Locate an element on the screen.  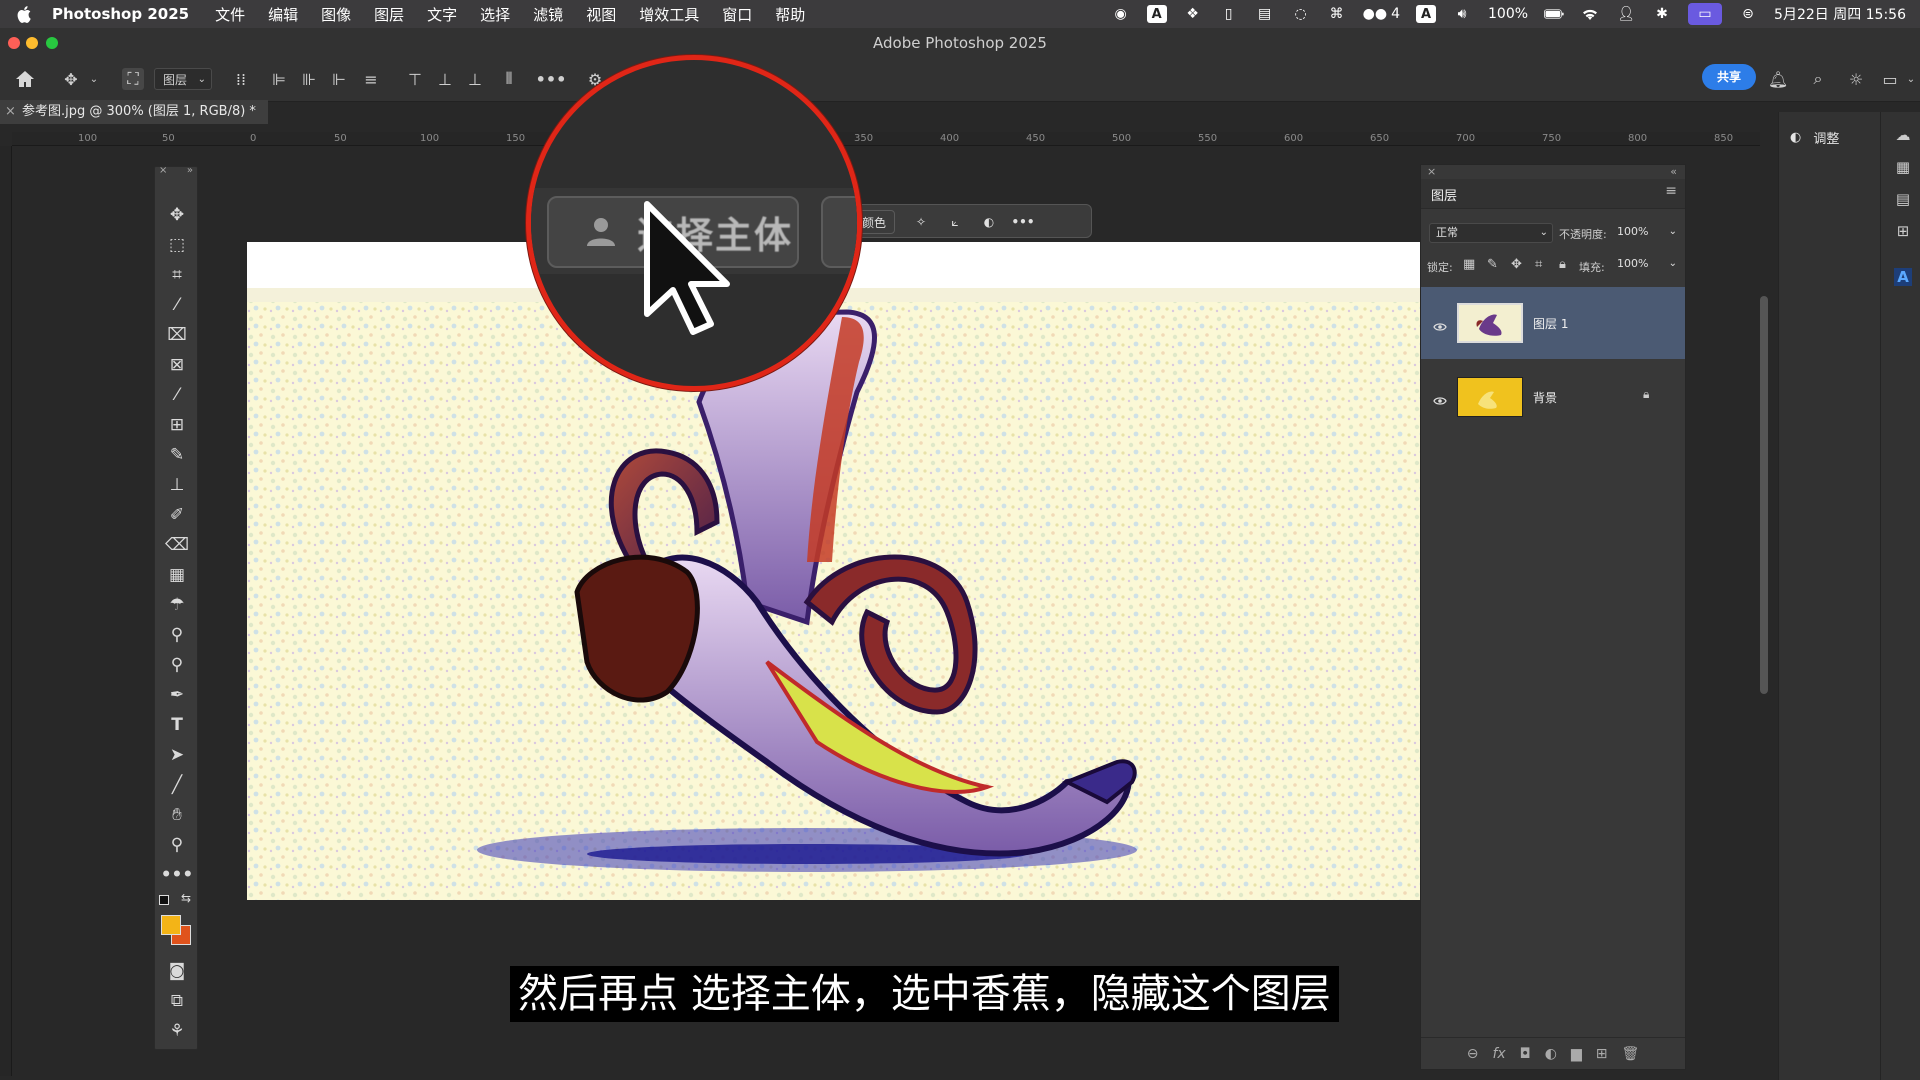
layer-row-background: 背景 🔒︎ is located at coordinates (1553, 397).